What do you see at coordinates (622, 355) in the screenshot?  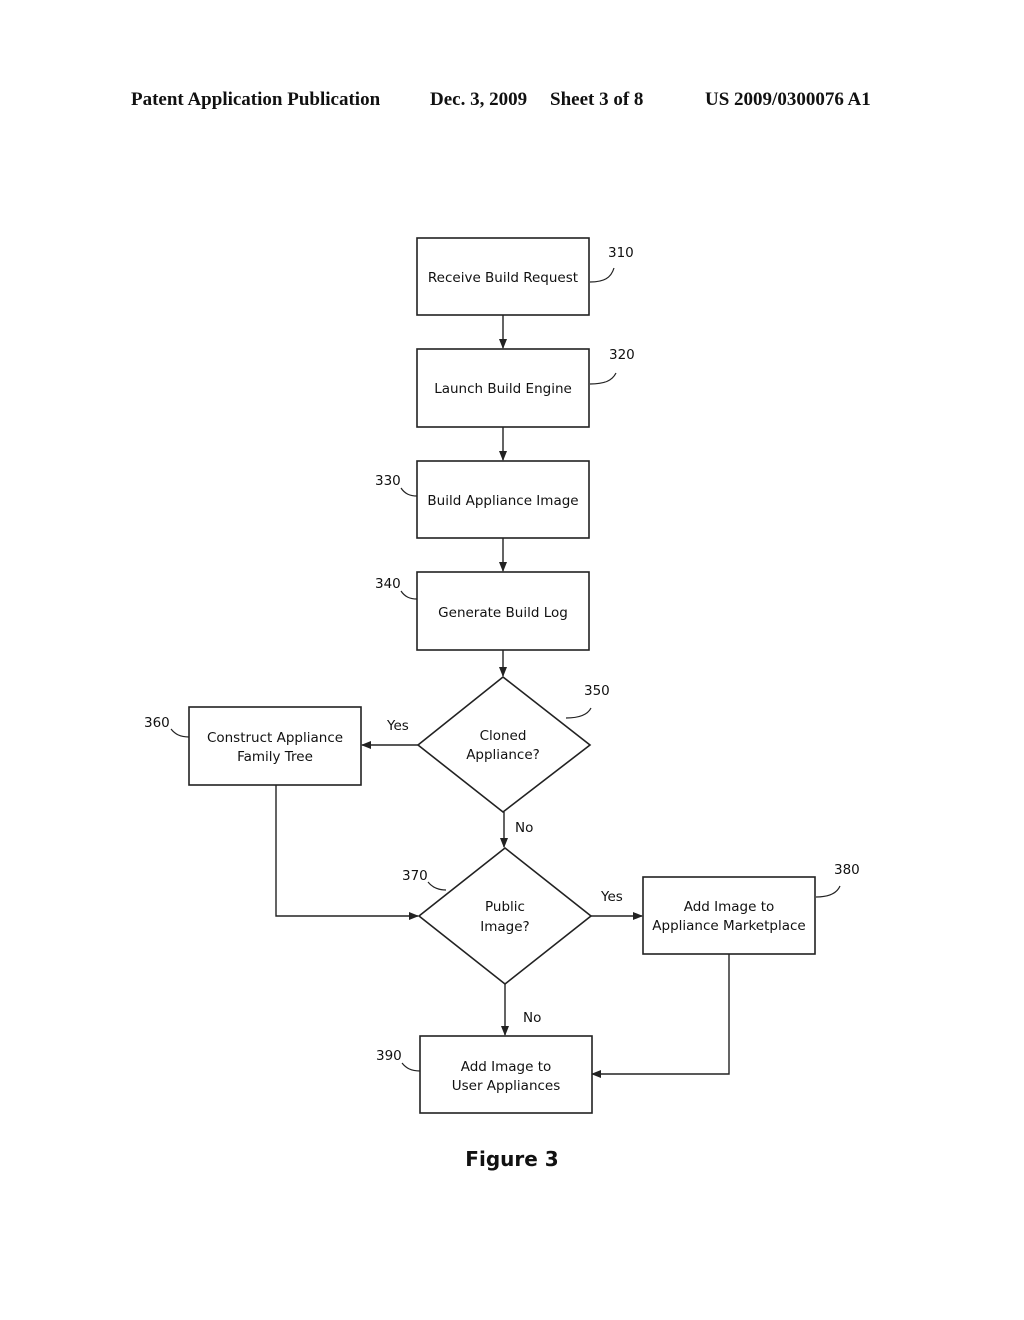 I see `reference-number: 320` at bounding box center [622, 355].